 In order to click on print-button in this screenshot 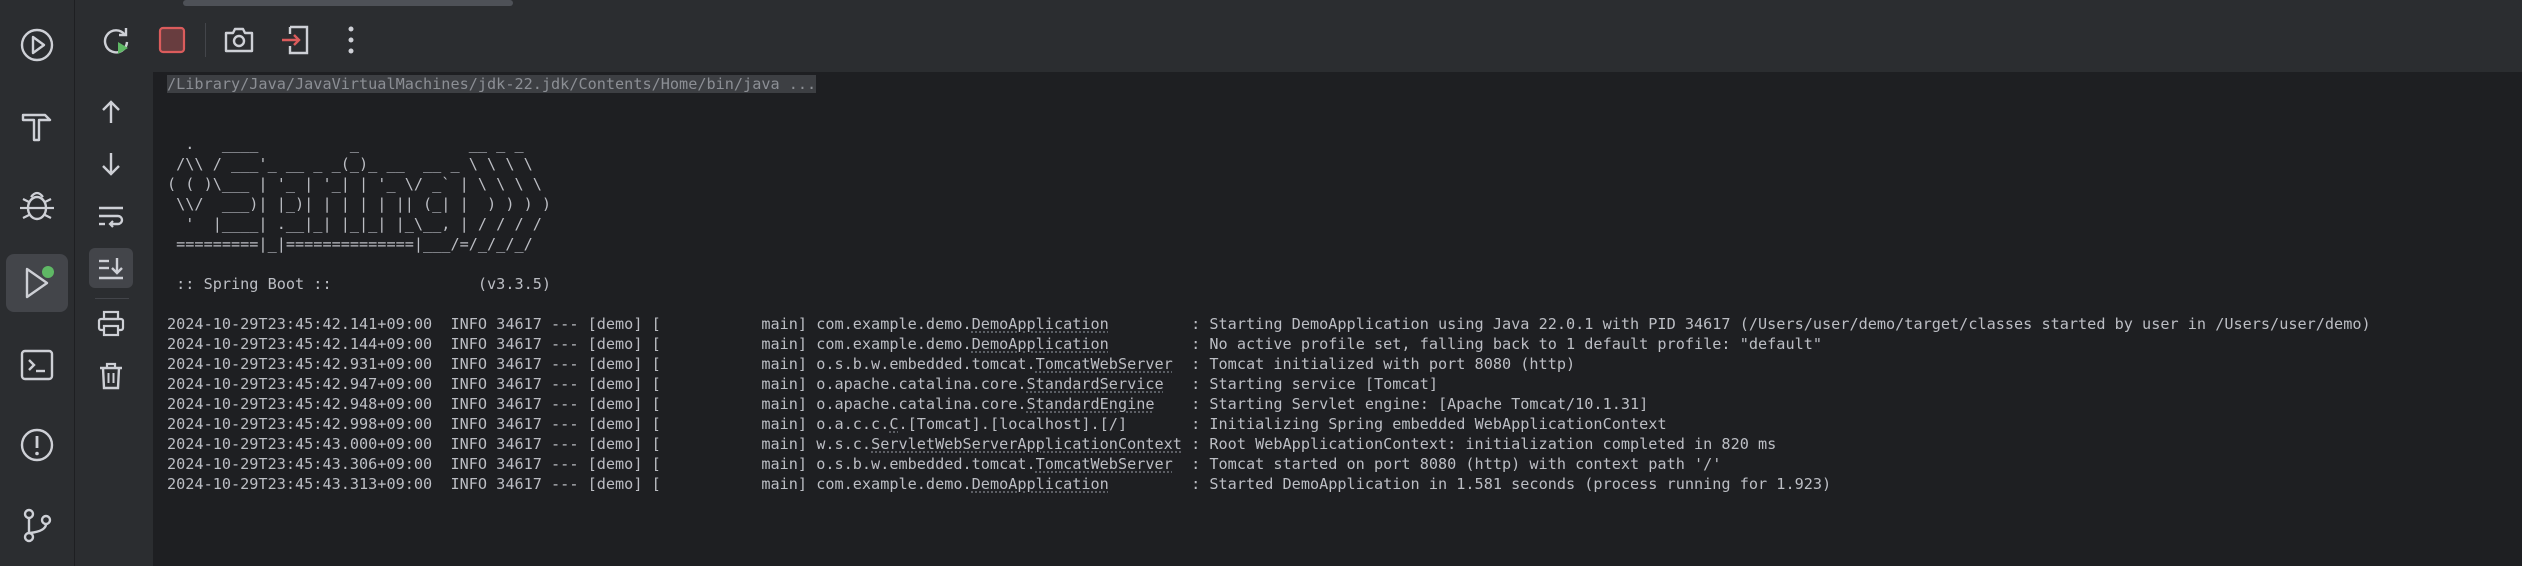, I will do `click(111, 324)`.